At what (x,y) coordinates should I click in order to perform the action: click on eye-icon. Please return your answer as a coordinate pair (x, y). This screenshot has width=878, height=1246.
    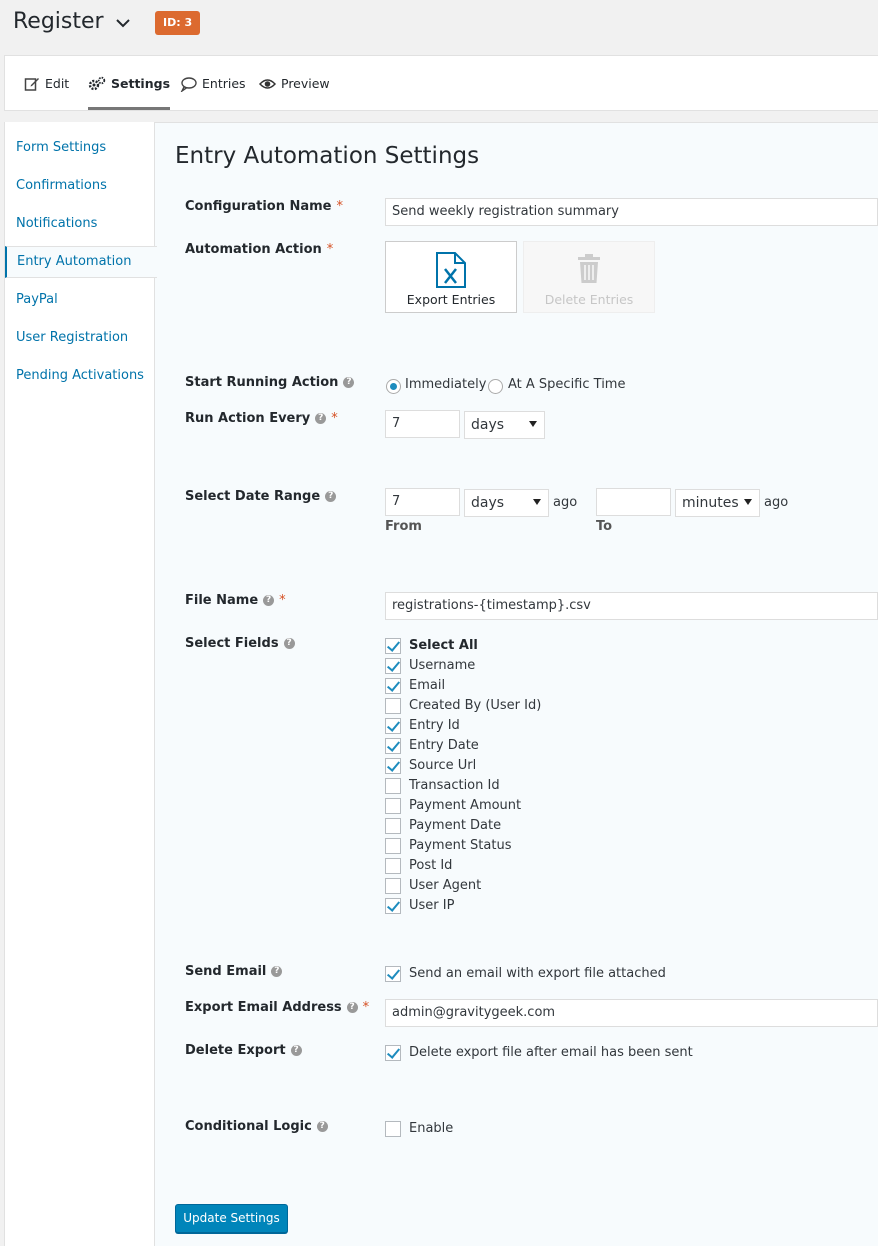
    Looking at the image, I should click on (267, 83).